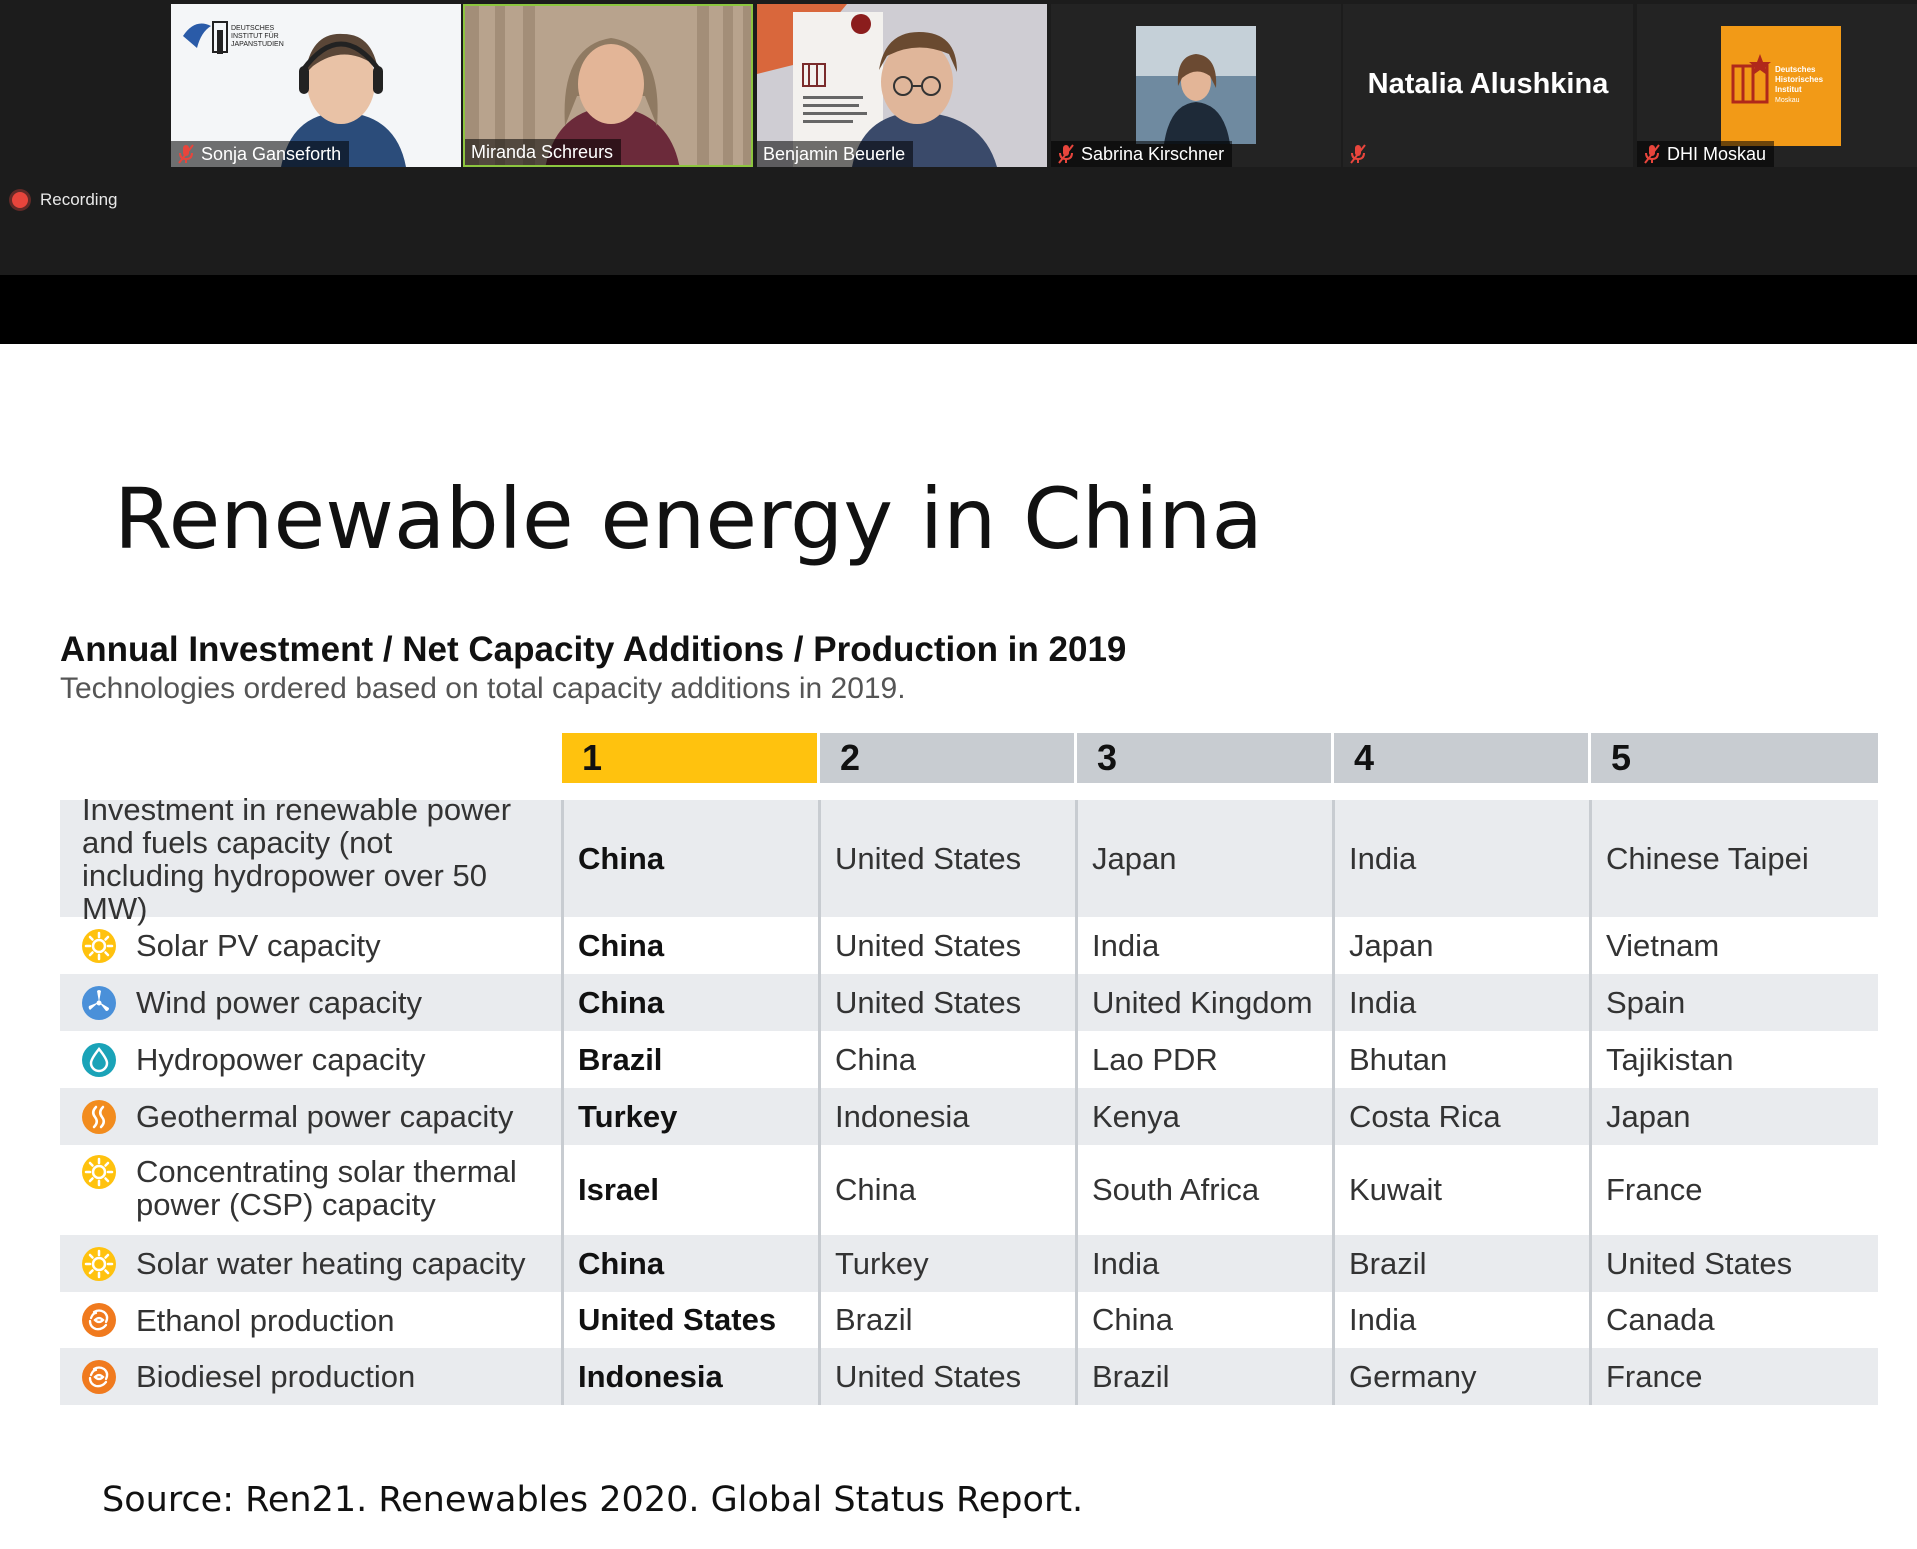 Image resolution: width=1917 pixels, height=1549 pixels. What do you see at coordinates (99, 1002) in the screenshot?
I see `wind-turbine-icon` at bounding box center [99, 1002].